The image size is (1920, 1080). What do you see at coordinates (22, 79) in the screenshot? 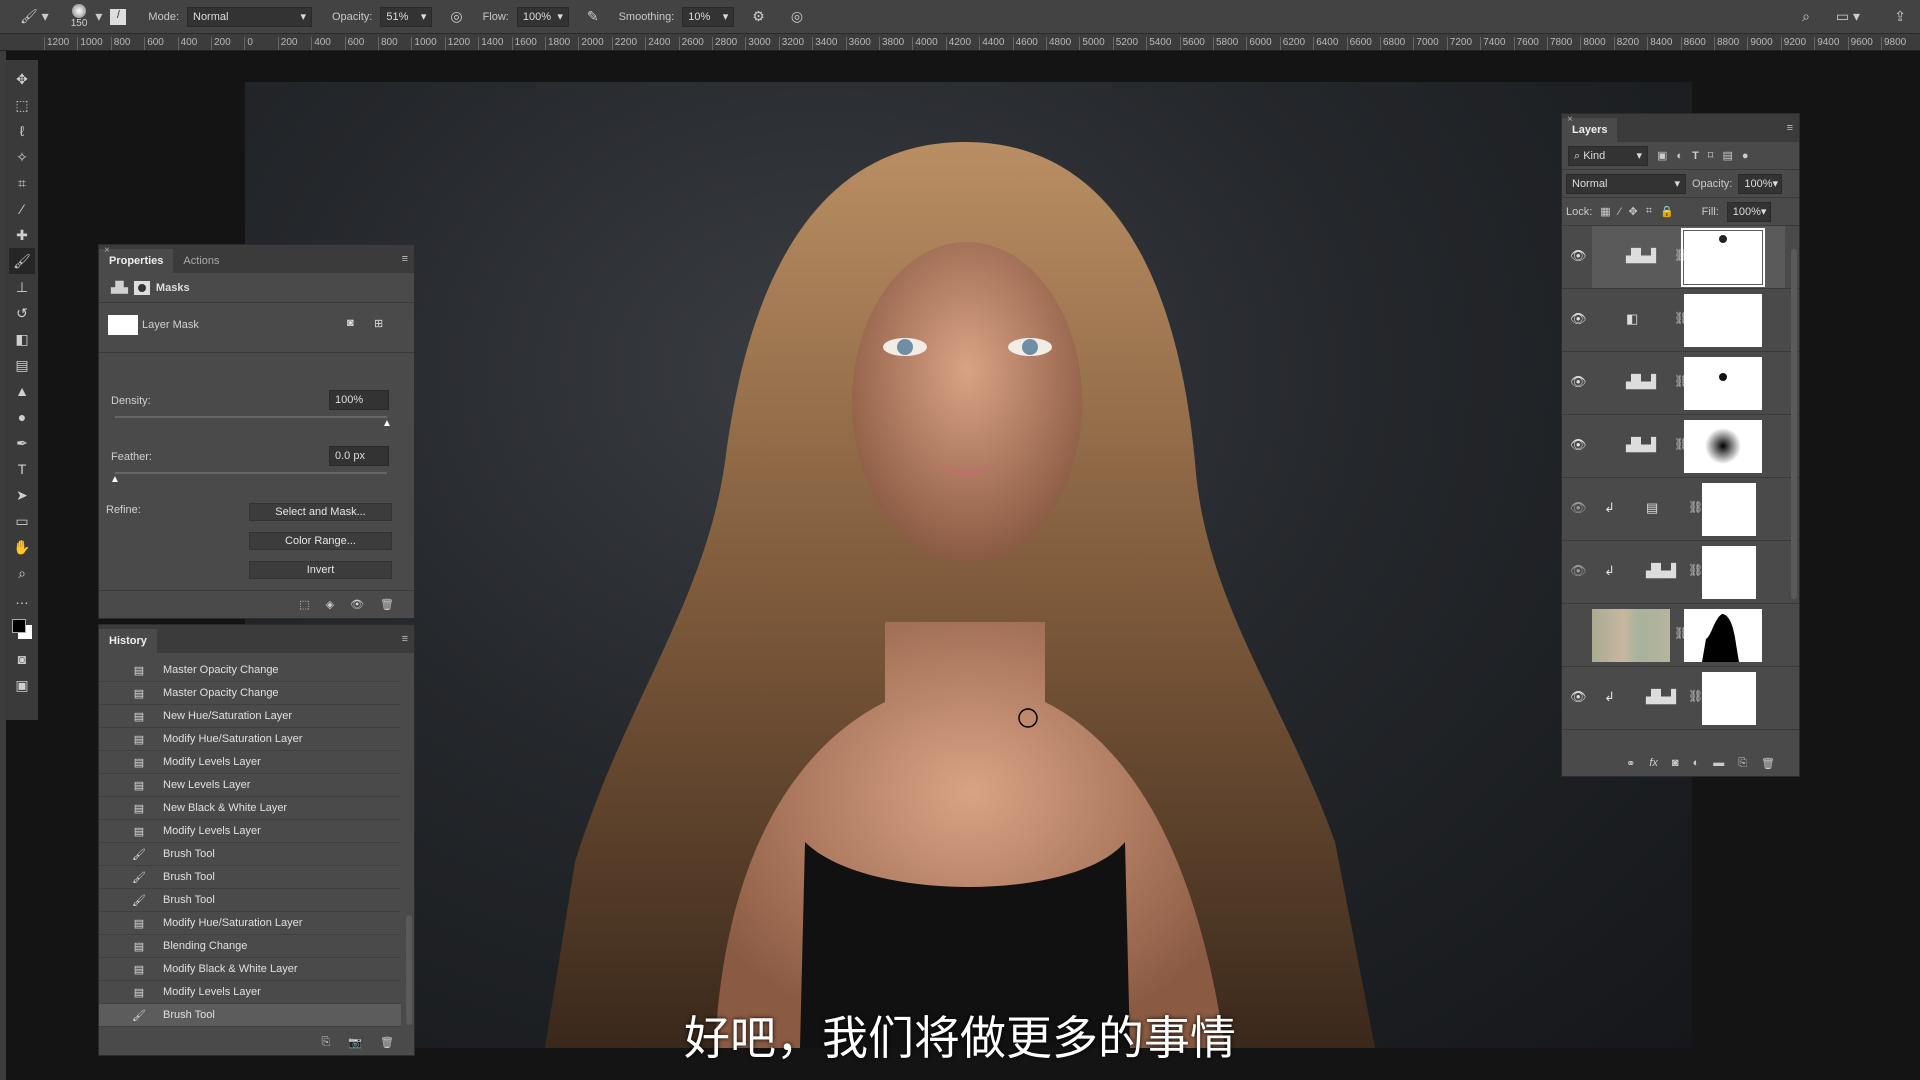
I see `move-tool-icon: ✥` at bounding box center [22, 79].